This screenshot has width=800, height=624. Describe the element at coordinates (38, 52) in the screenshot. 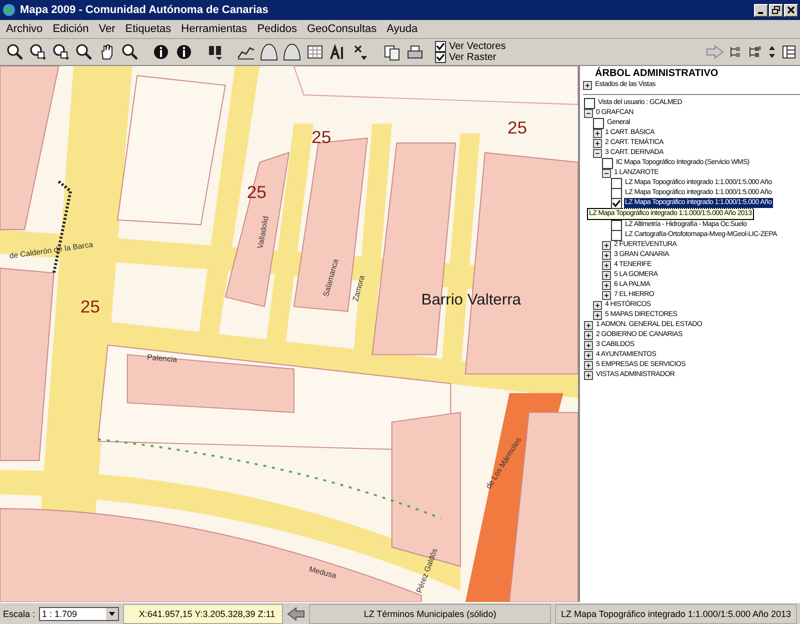

I see `zoom-window-icon` at that location.